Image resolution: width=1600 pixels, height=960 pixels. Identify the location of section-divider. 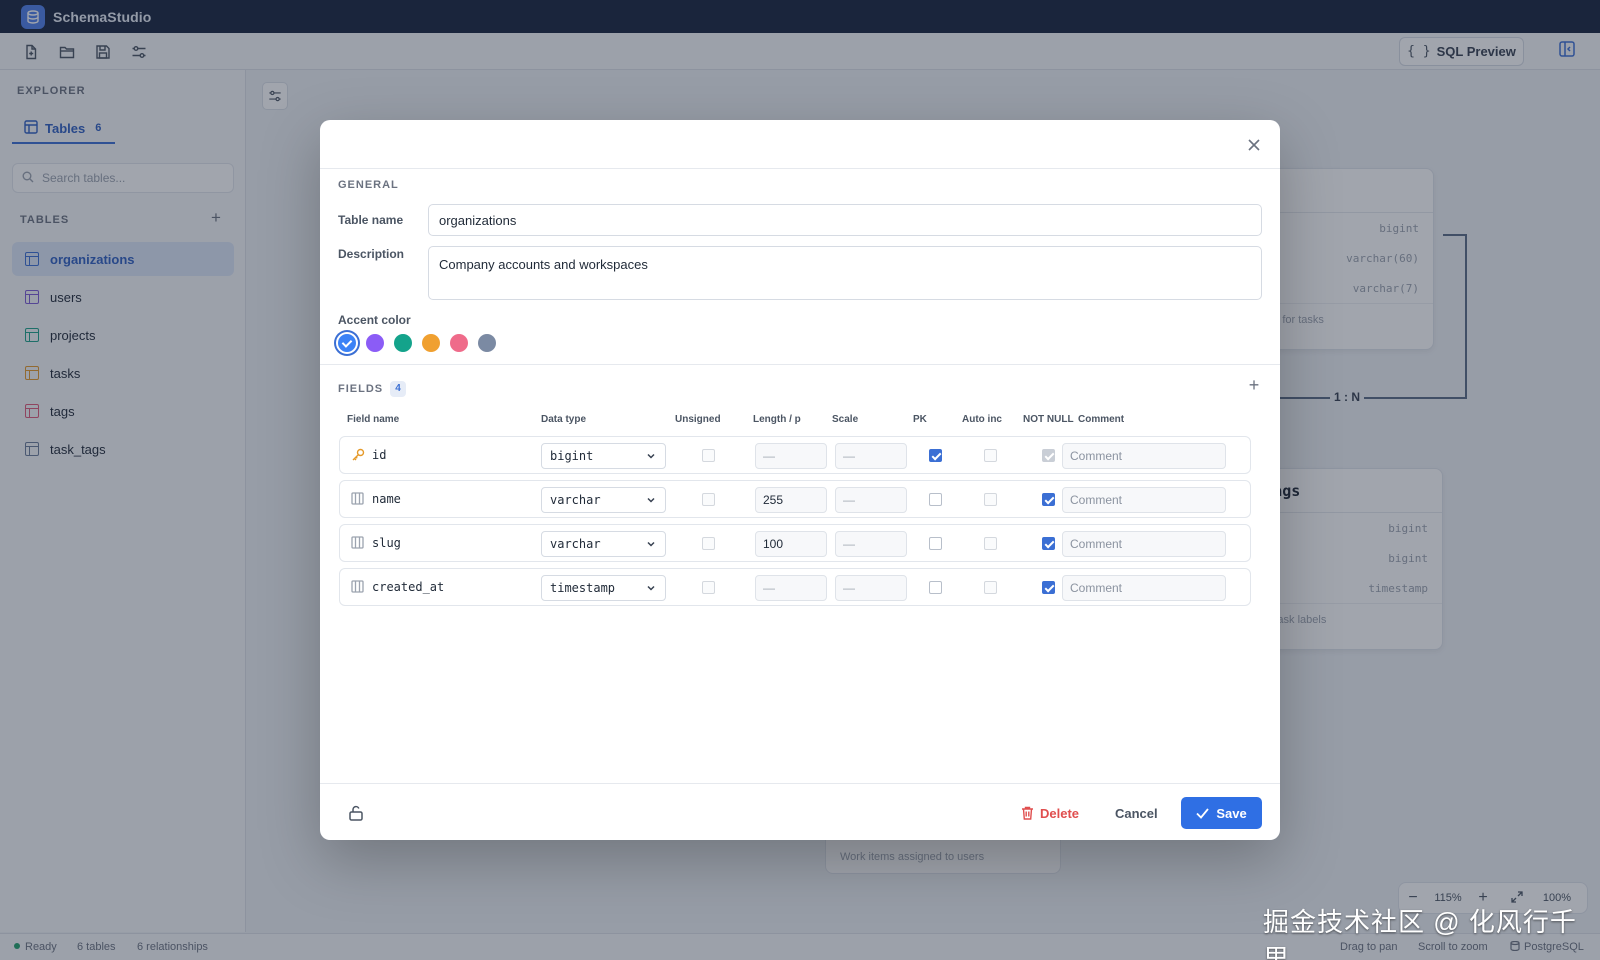
(800, 364).